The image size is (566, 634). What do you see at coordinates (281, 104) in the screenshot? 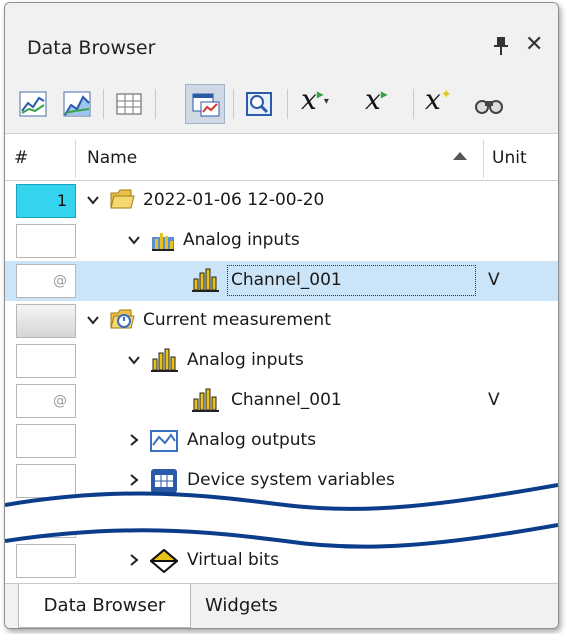
I see `toolbar: x▸▾ x▸ x✦` at bounding box center [281, 104].